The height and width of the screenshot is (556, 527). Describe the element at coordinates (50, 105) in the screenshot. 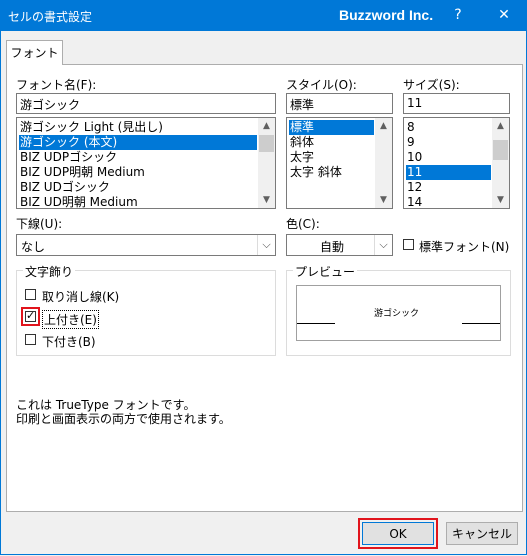

I see `font-name-value: 游ゴシック` at that location.